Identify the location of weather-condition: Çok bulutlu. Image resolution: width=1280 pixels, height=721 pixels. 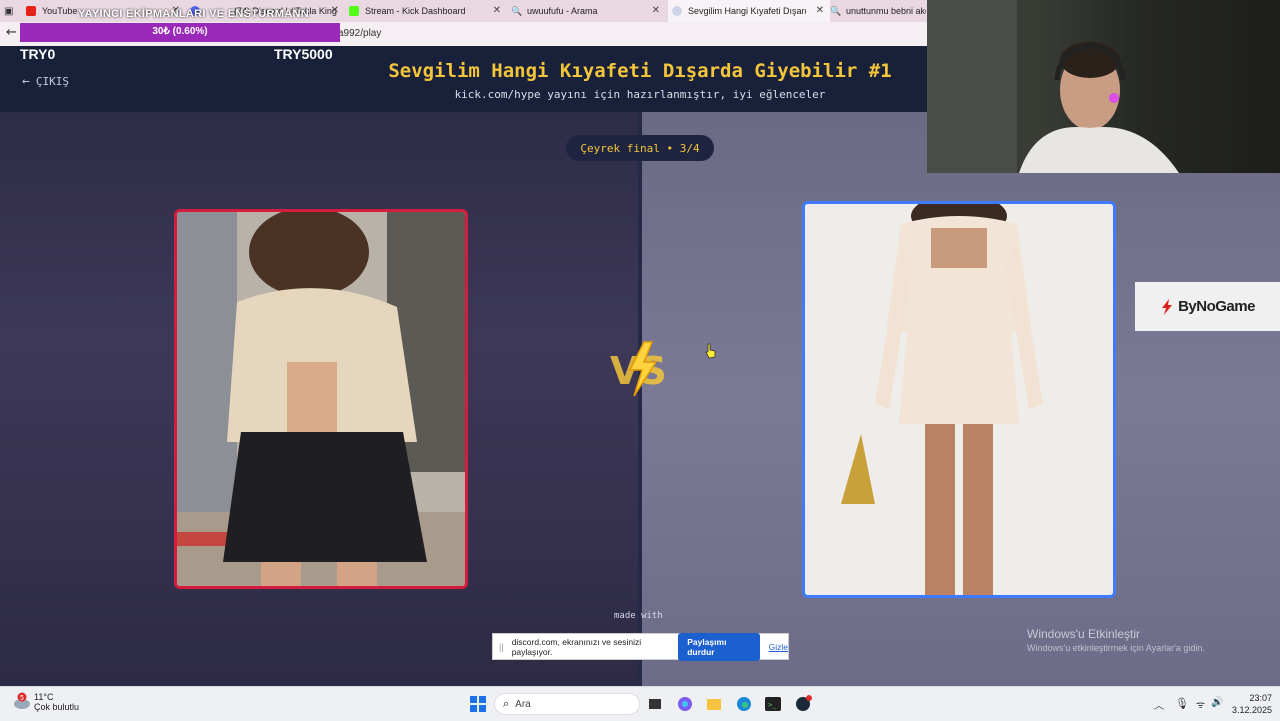
(57, 707).